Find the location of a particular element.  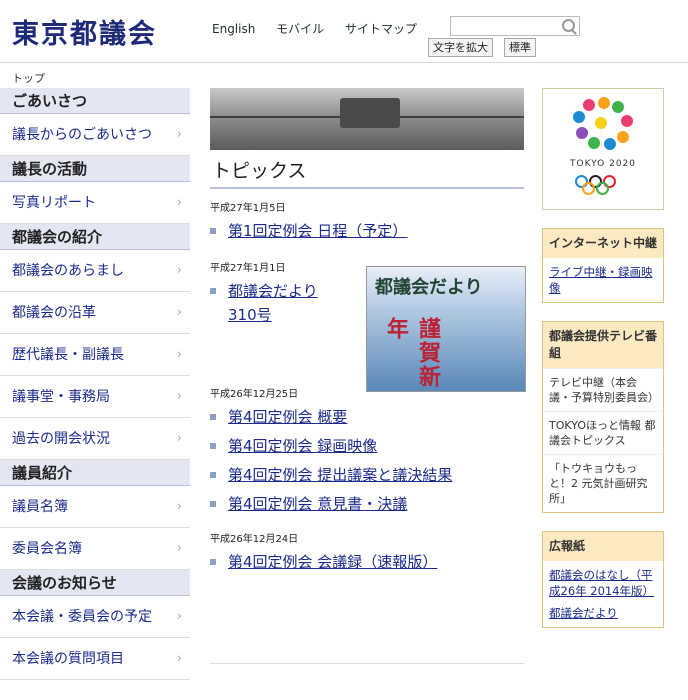

top-links: English モバイル サイトマップ is located at coordinates (323, 28).